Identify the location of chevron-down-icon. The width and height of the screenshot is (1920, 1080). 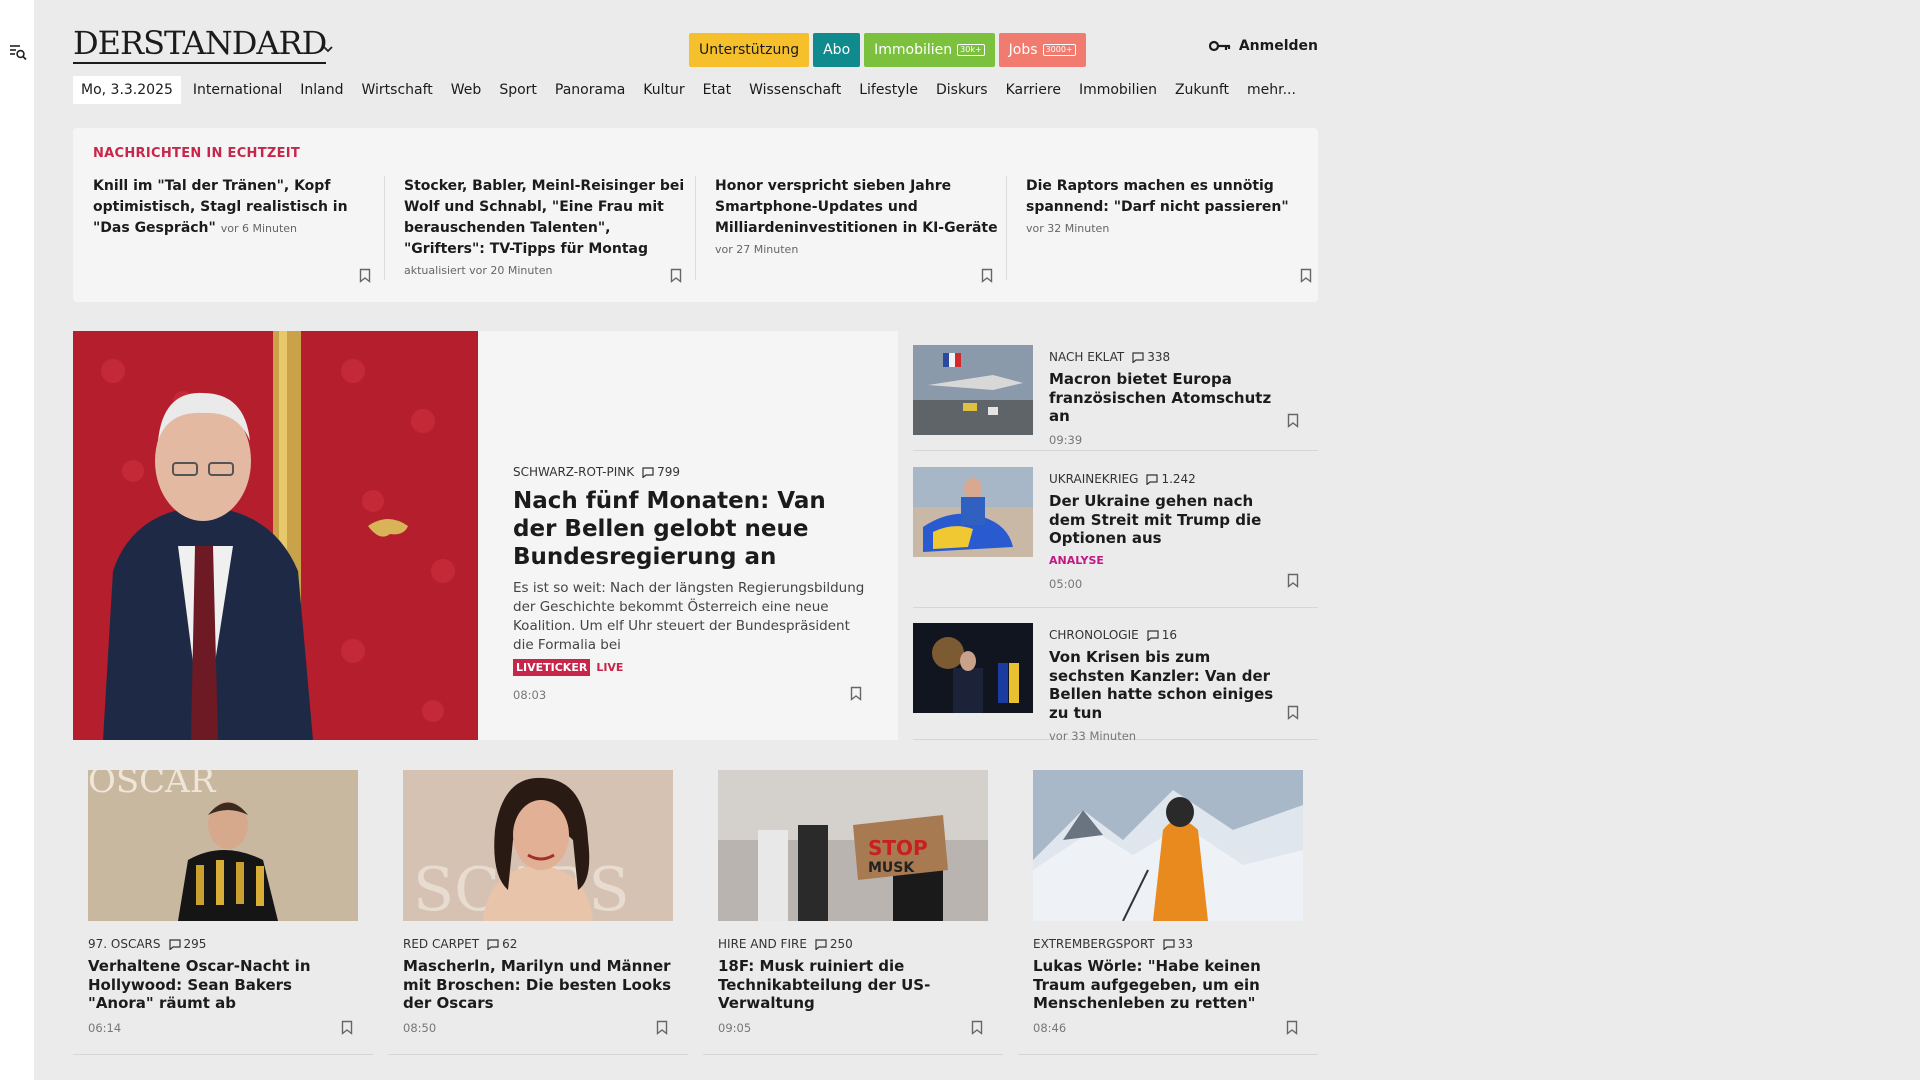
(328, 49).